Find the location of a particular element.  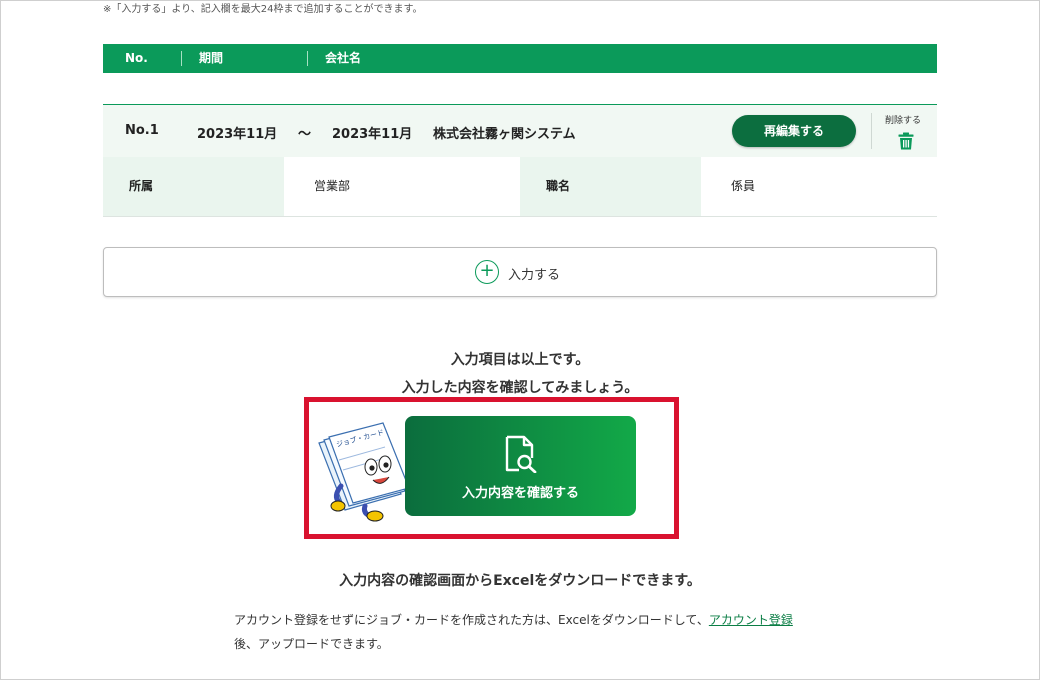

table-header: No. 期間 会社名 is located at coordinates (520, 58).